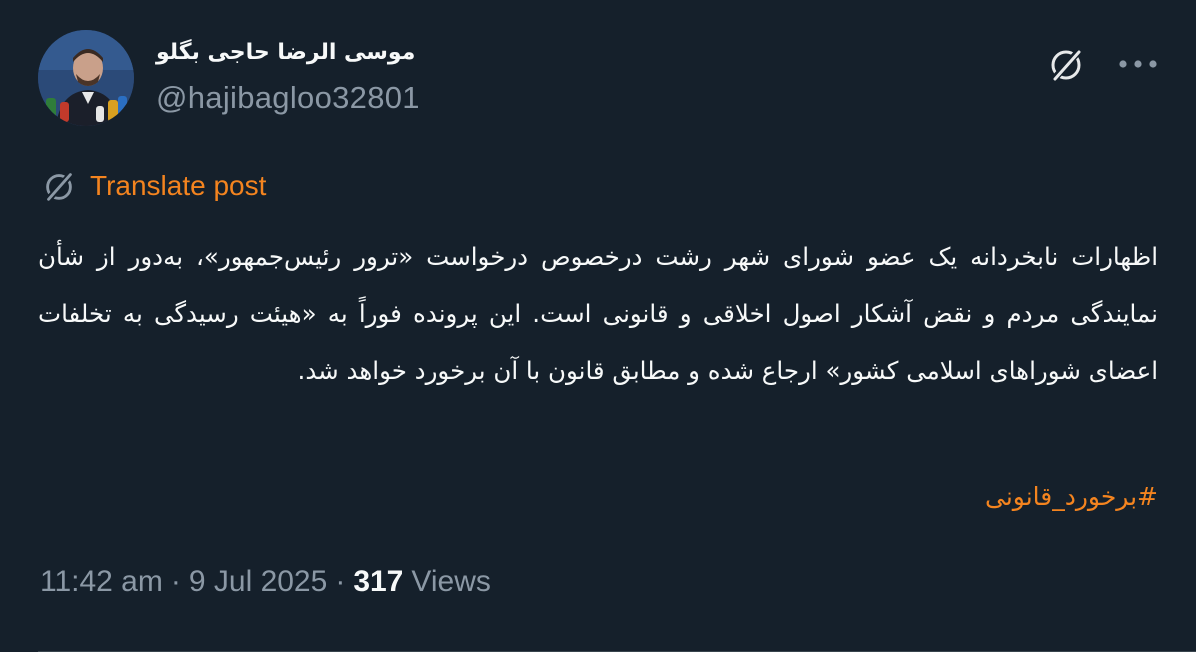 Image resolution: width=1196 pixels, height=652 pixels. Describe the element at coordinates (288, 53) in the screenshot. I see `author-display-name: موسی الرضا حاجی بگلو` at that location.